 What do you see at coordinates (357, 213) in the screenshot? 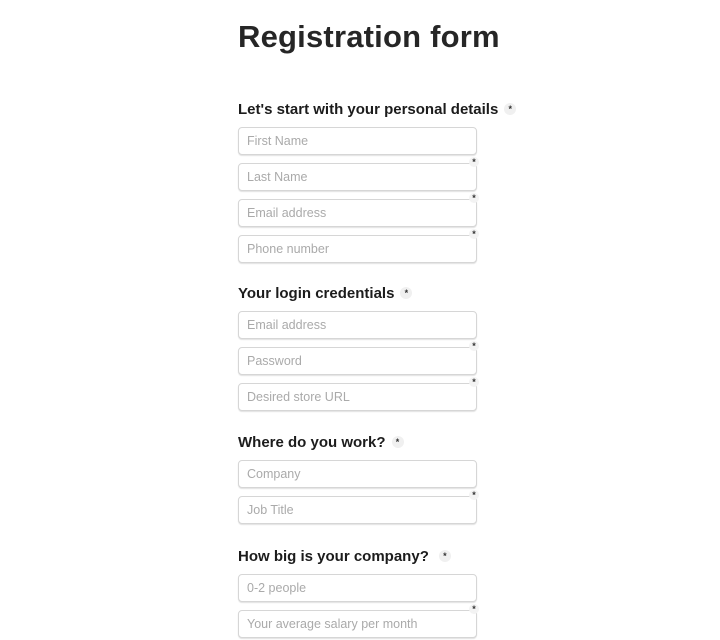
I see `personal-email-input` at bounding box center [357, 213].